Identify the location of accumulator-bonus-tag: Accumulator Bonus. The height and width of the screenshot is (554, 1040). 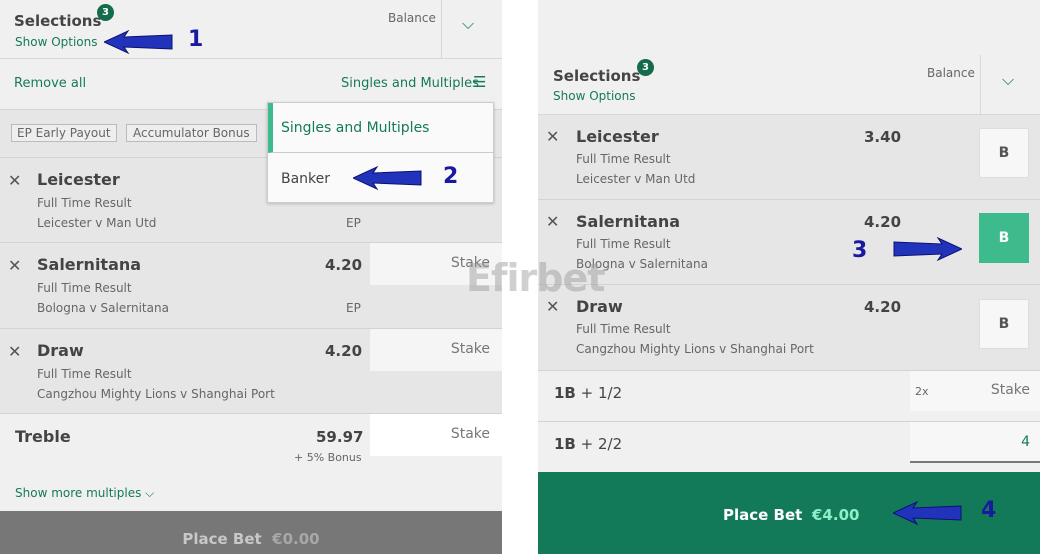
(191, 133).